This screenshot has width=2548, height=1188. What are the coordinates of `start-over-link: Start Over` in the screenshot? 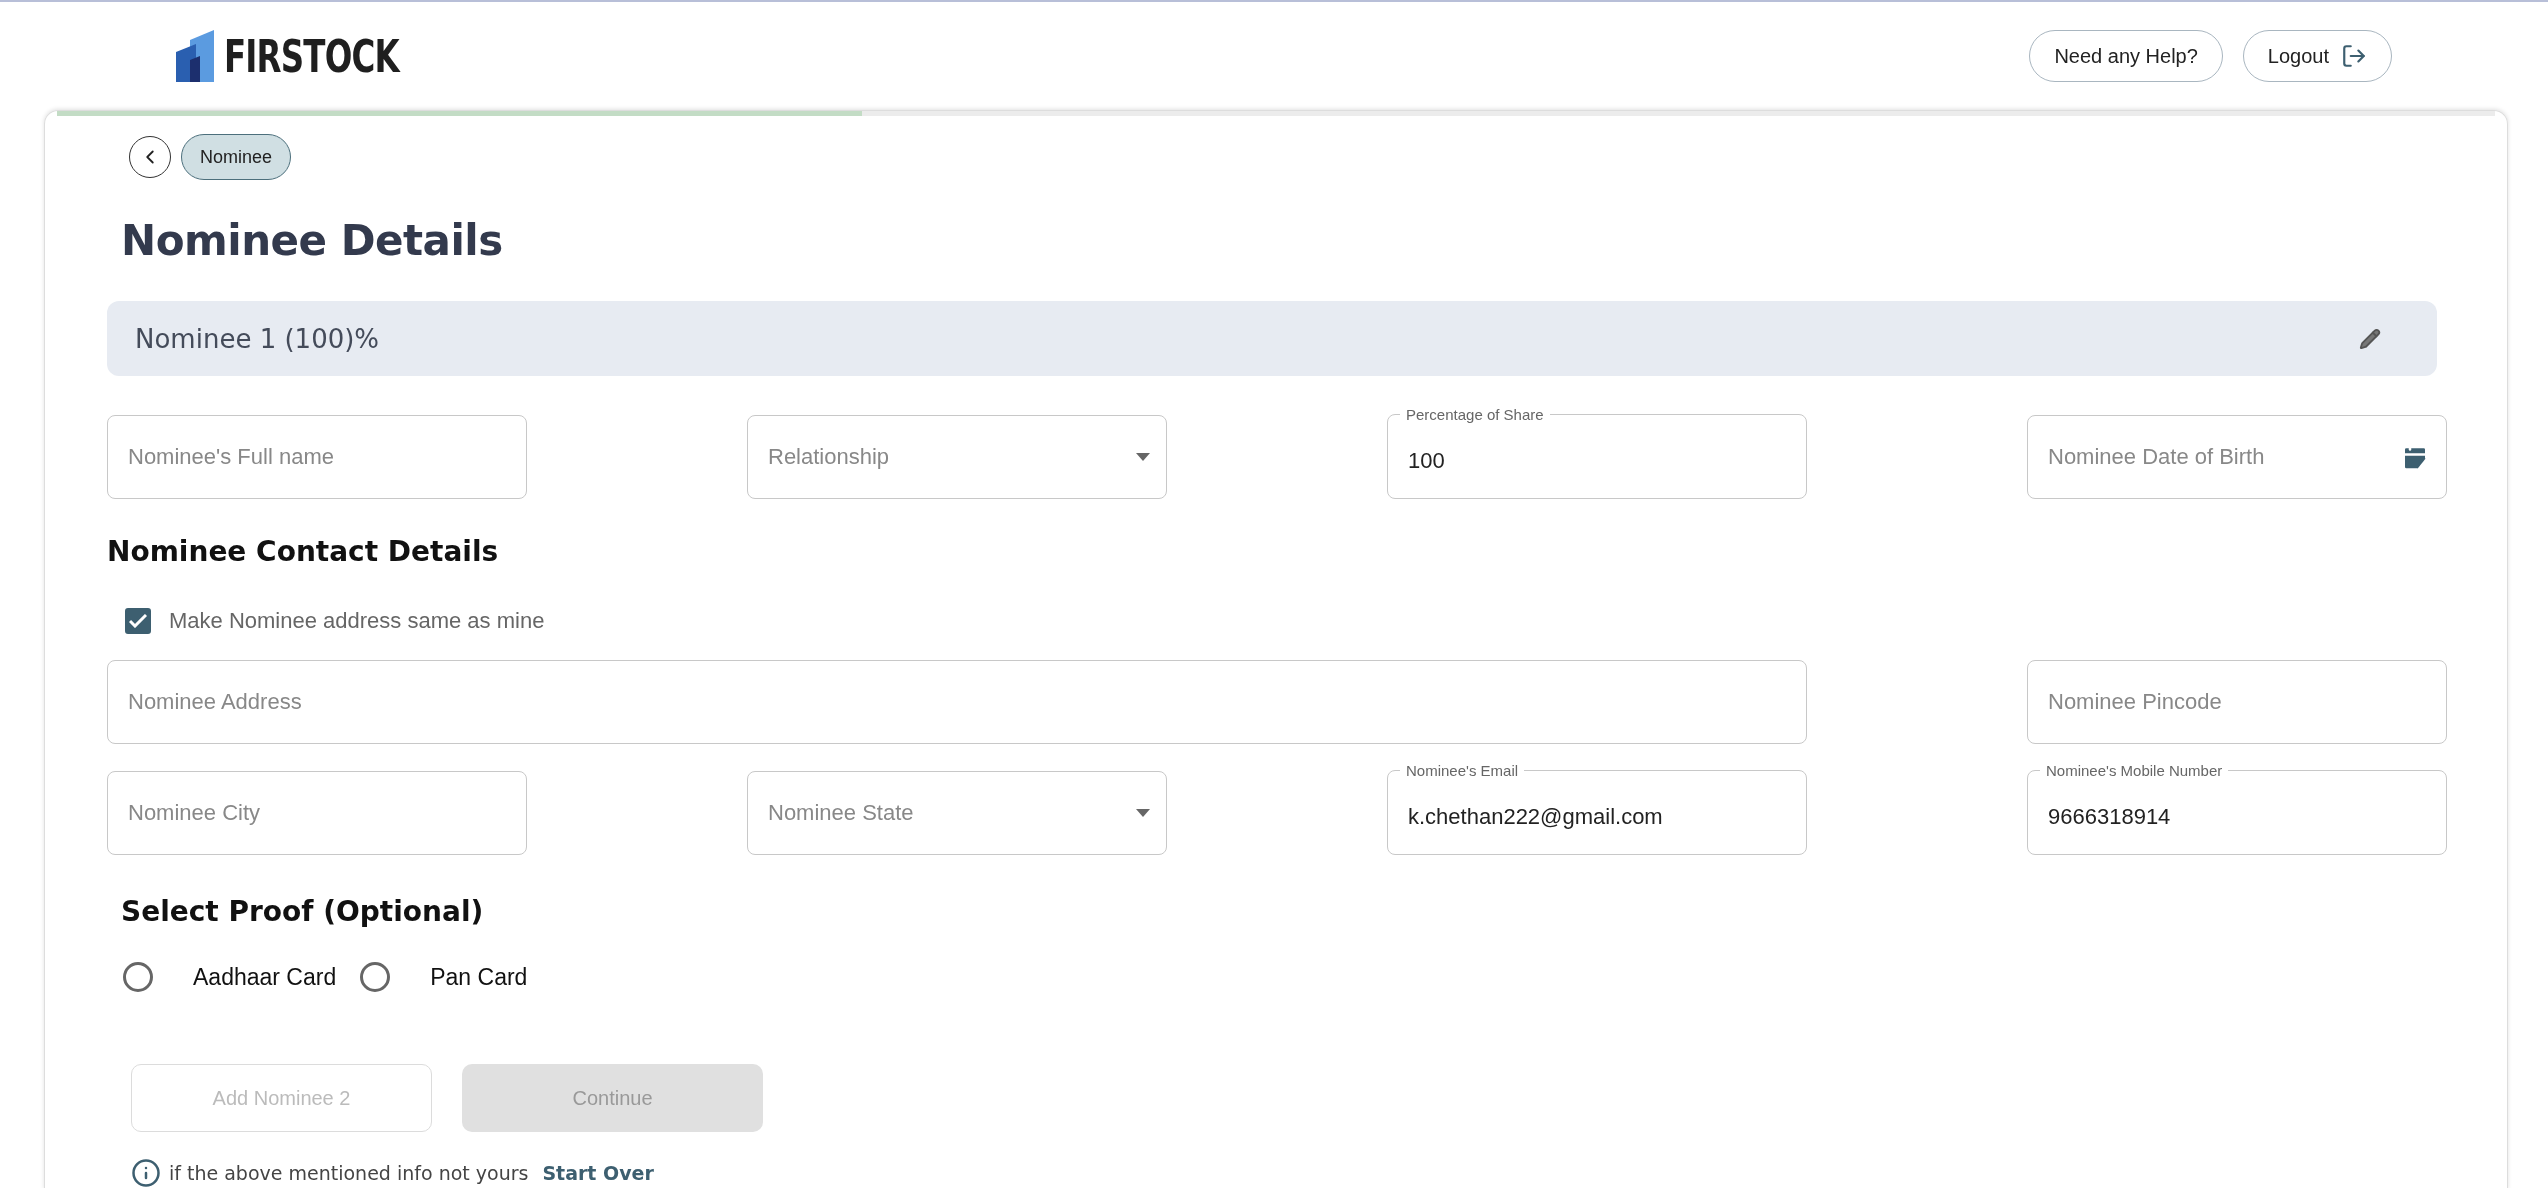 It's located at (598, 1173).